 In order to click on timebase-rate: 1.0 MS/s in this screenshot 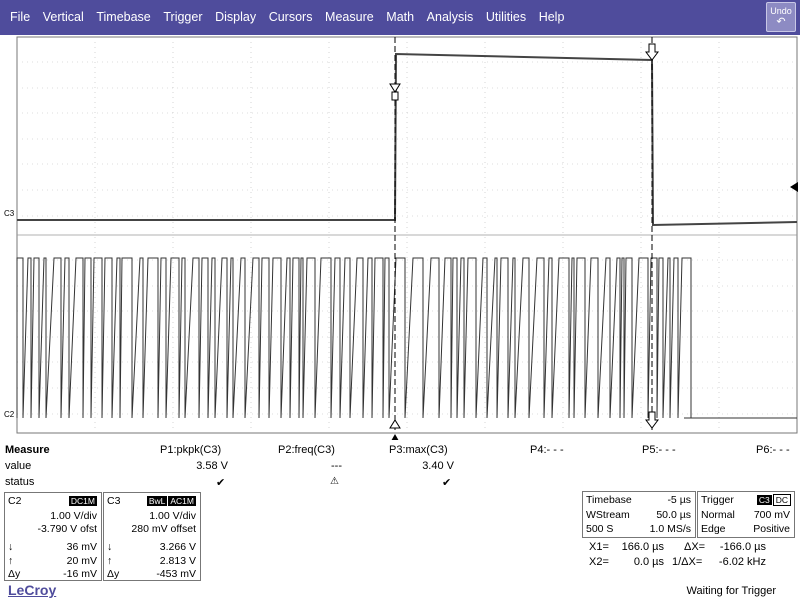, I will do `click(670, 529)`.